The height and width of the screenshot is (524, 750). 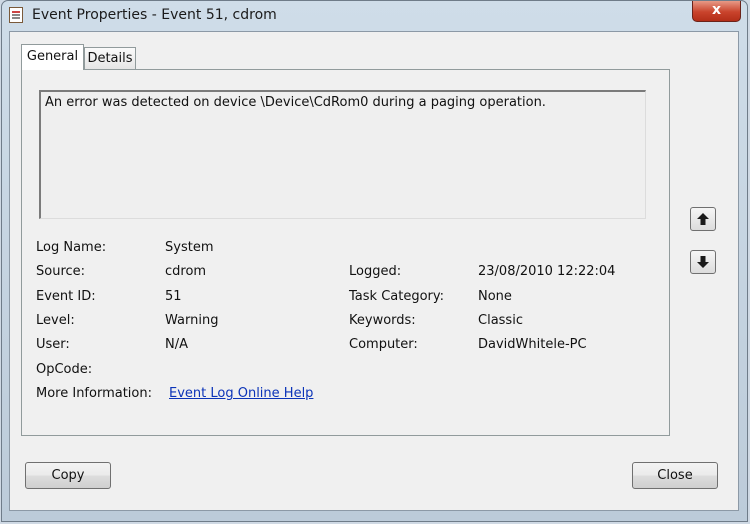 What do you see at coordinates (94, 393) in the screenshot?
I see `more-information-label: More Information:` at bounding box center [94, 393].